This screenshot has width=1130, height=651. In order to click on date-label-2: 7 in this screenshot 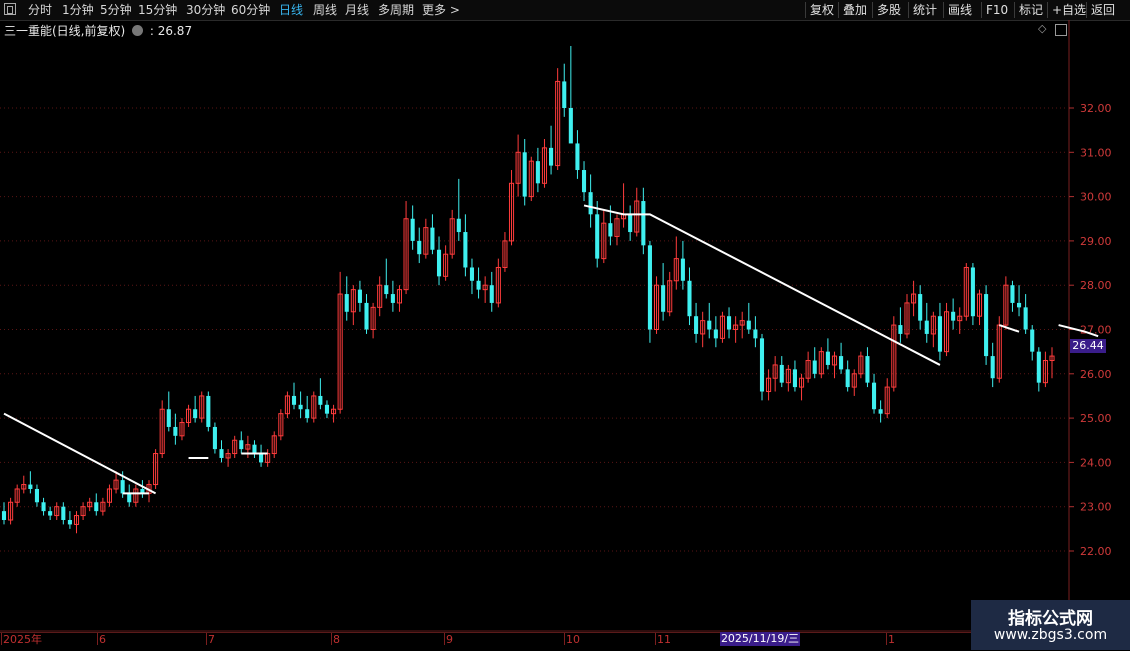, I will do `click(211, 639)`.